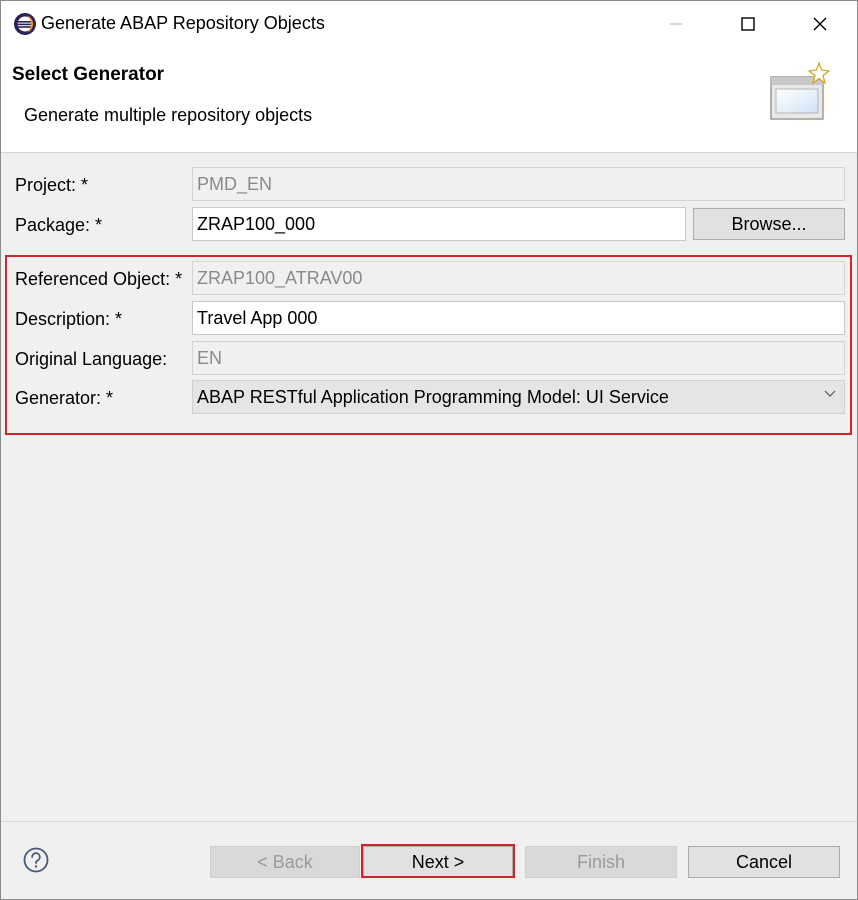 Image resolution: width=858 pixels, height=900 pixels. What do you see at coordinates (52, 185) in the screenshot?
I see `project-label: Project: *` at bounding box center [52, 185].